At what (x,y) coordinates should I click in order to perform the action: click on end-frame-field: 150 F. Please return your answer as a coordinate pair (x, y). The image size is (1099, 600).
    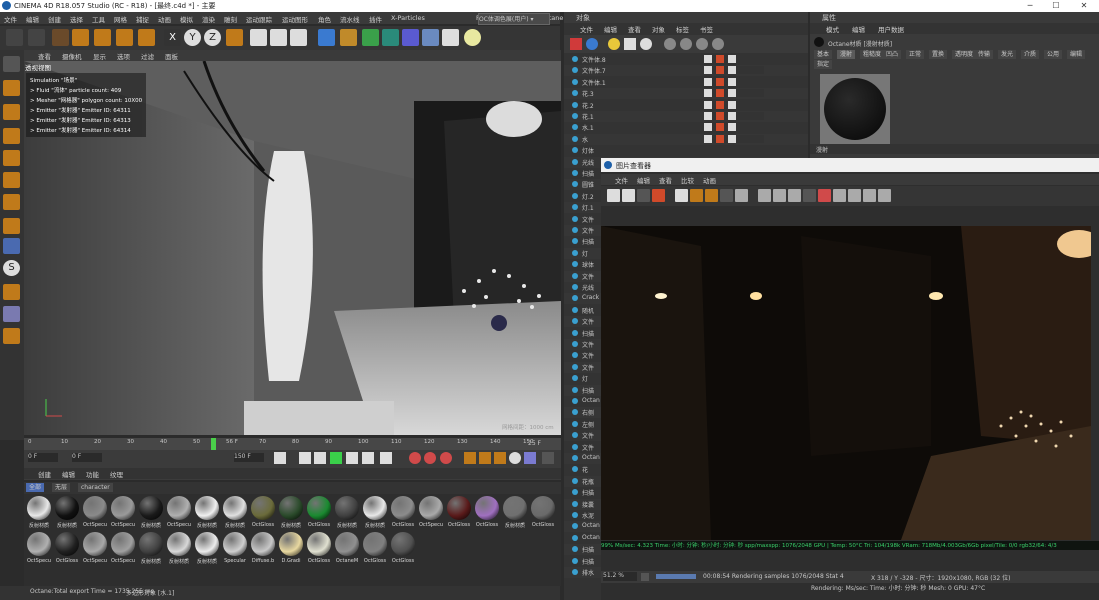
    Looking at the image, I should click on (249, 457).